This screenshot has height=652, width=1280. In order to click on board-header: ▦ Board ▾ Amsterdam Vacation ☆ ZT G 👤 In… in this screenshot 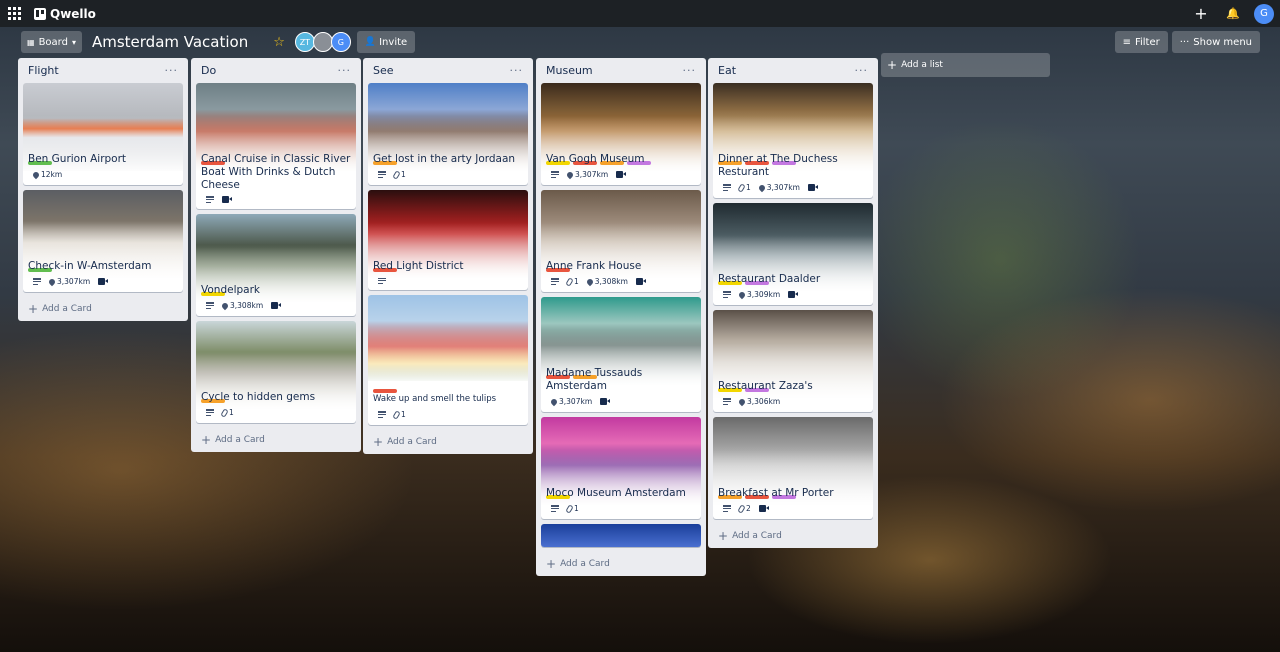, I will do `click(640, 42)`.